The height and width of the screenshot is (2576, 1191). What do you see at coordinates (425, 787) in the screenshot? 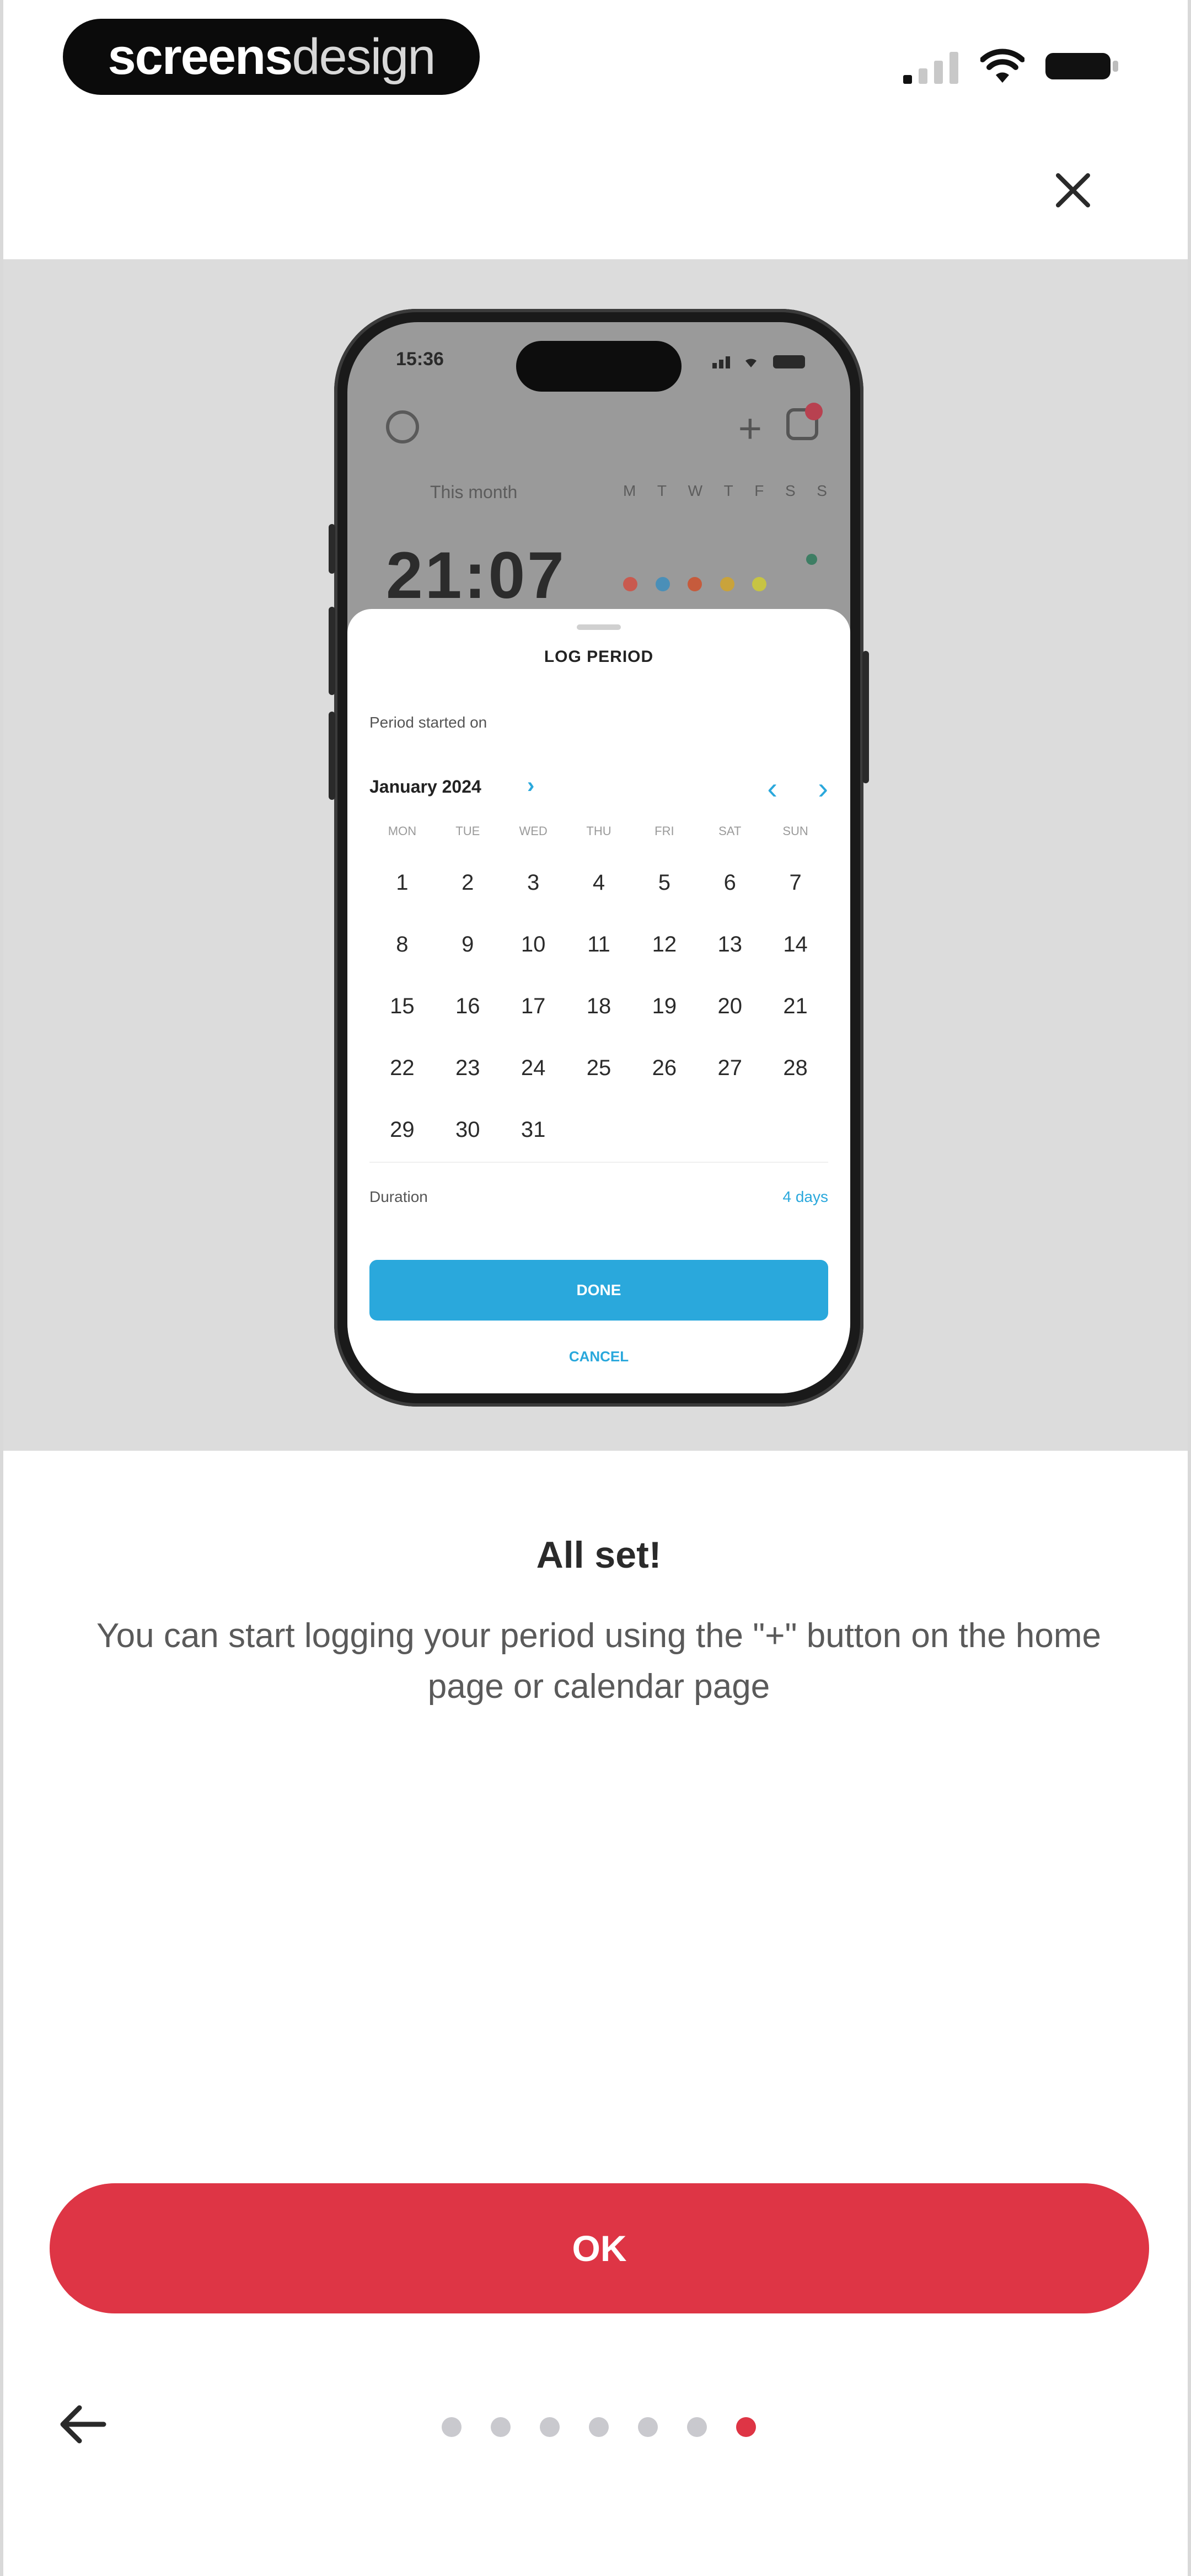
I see `month-label: January 2024` at bounding box center [425, 787].